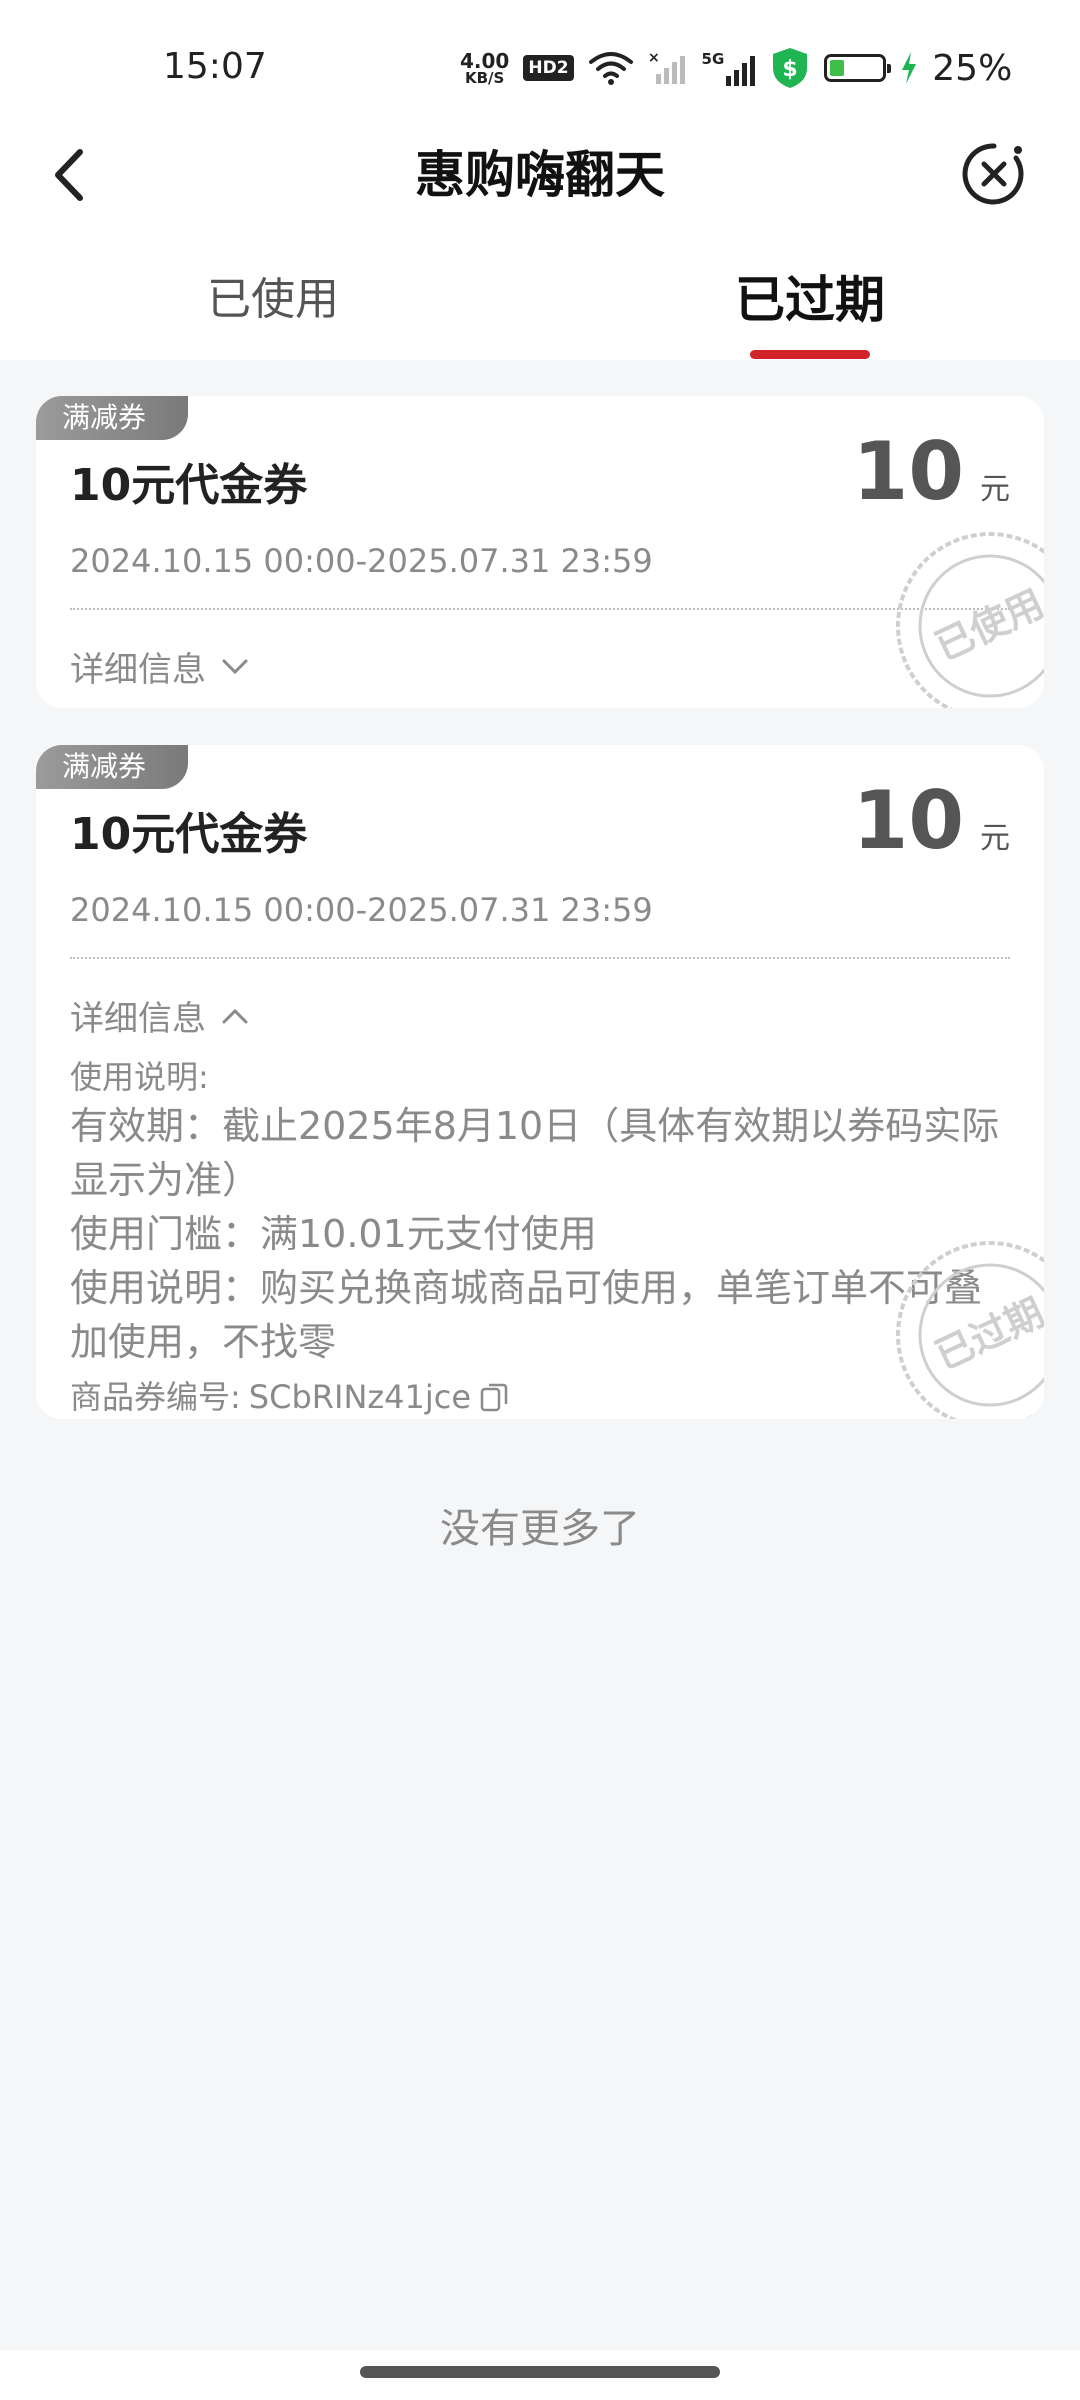 Image resolution: width=1080 pixels, height=2400 pixels. Describe the element at coordinates (713, 59) in the screenshot. I see `5g-label: 5G` at that location.